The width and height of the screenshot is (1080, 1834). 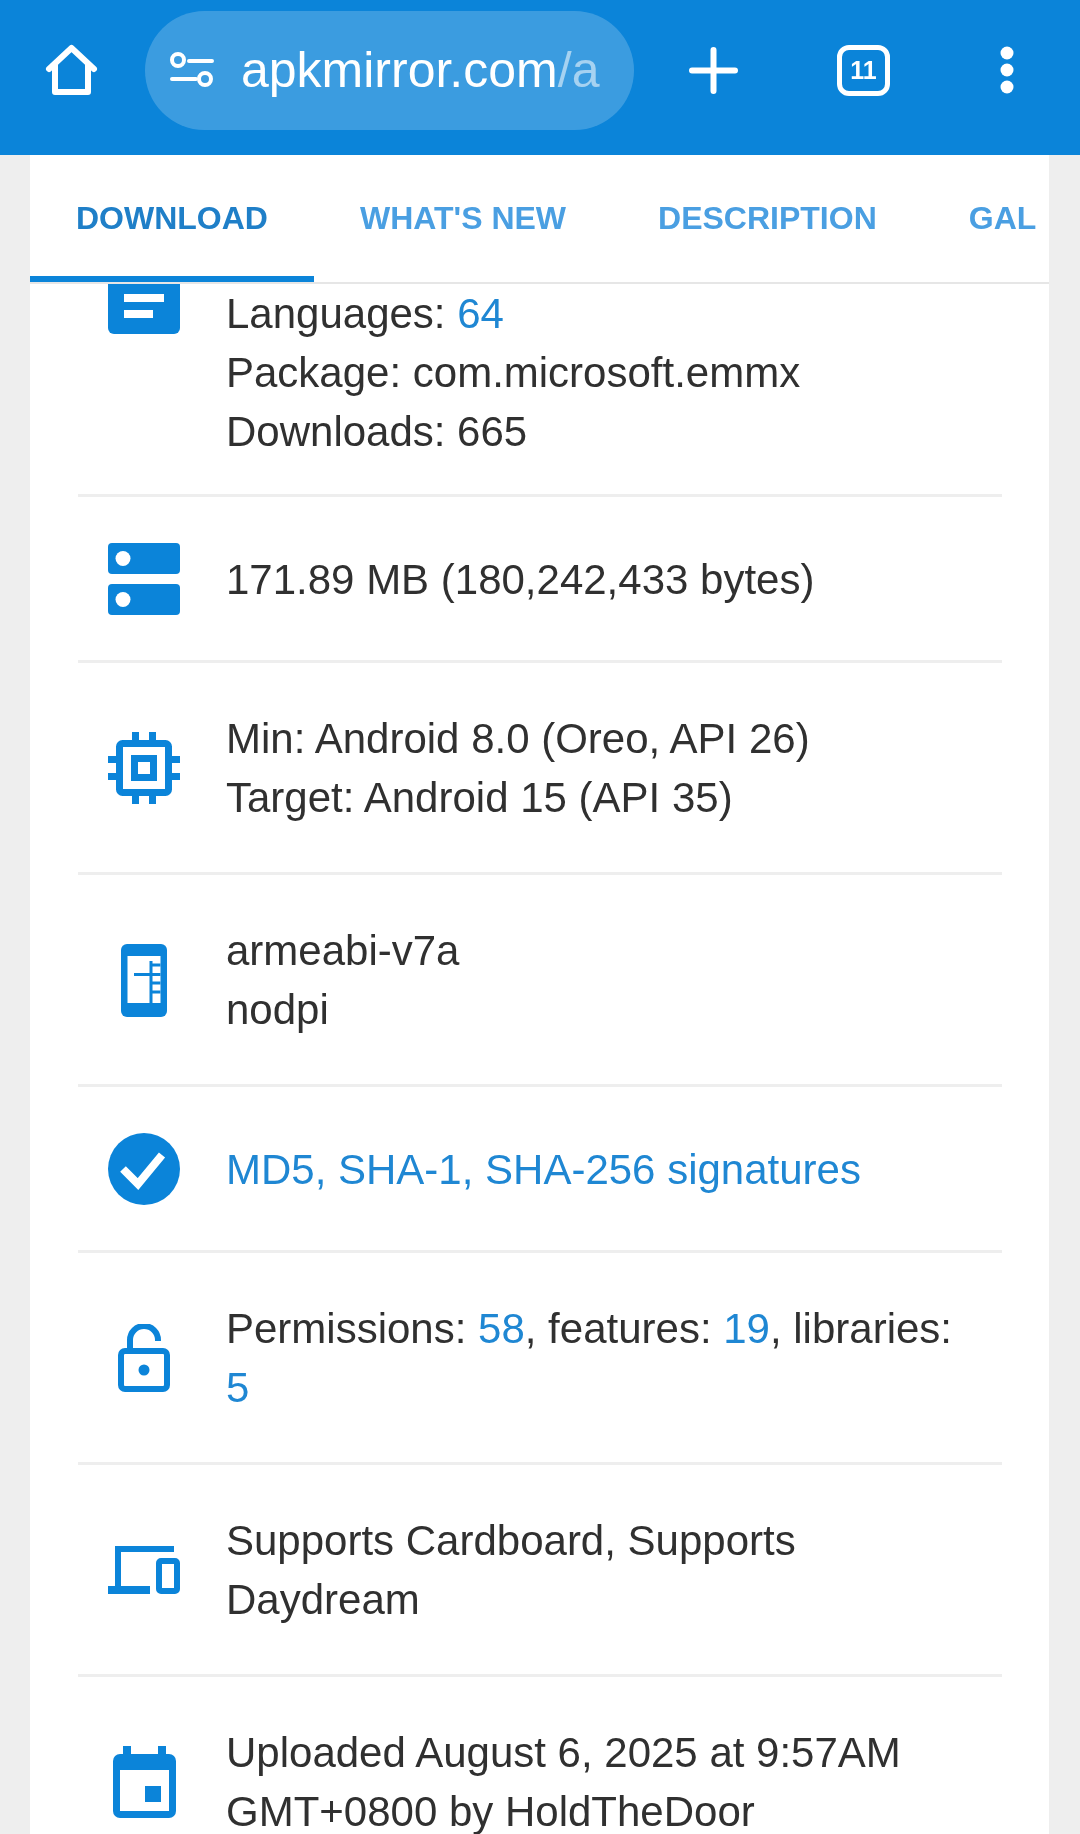 What do you see at coordinates (144, 1358) in the screenshot?
I see `open-lock-icon` at bounding box center [144, 1358].